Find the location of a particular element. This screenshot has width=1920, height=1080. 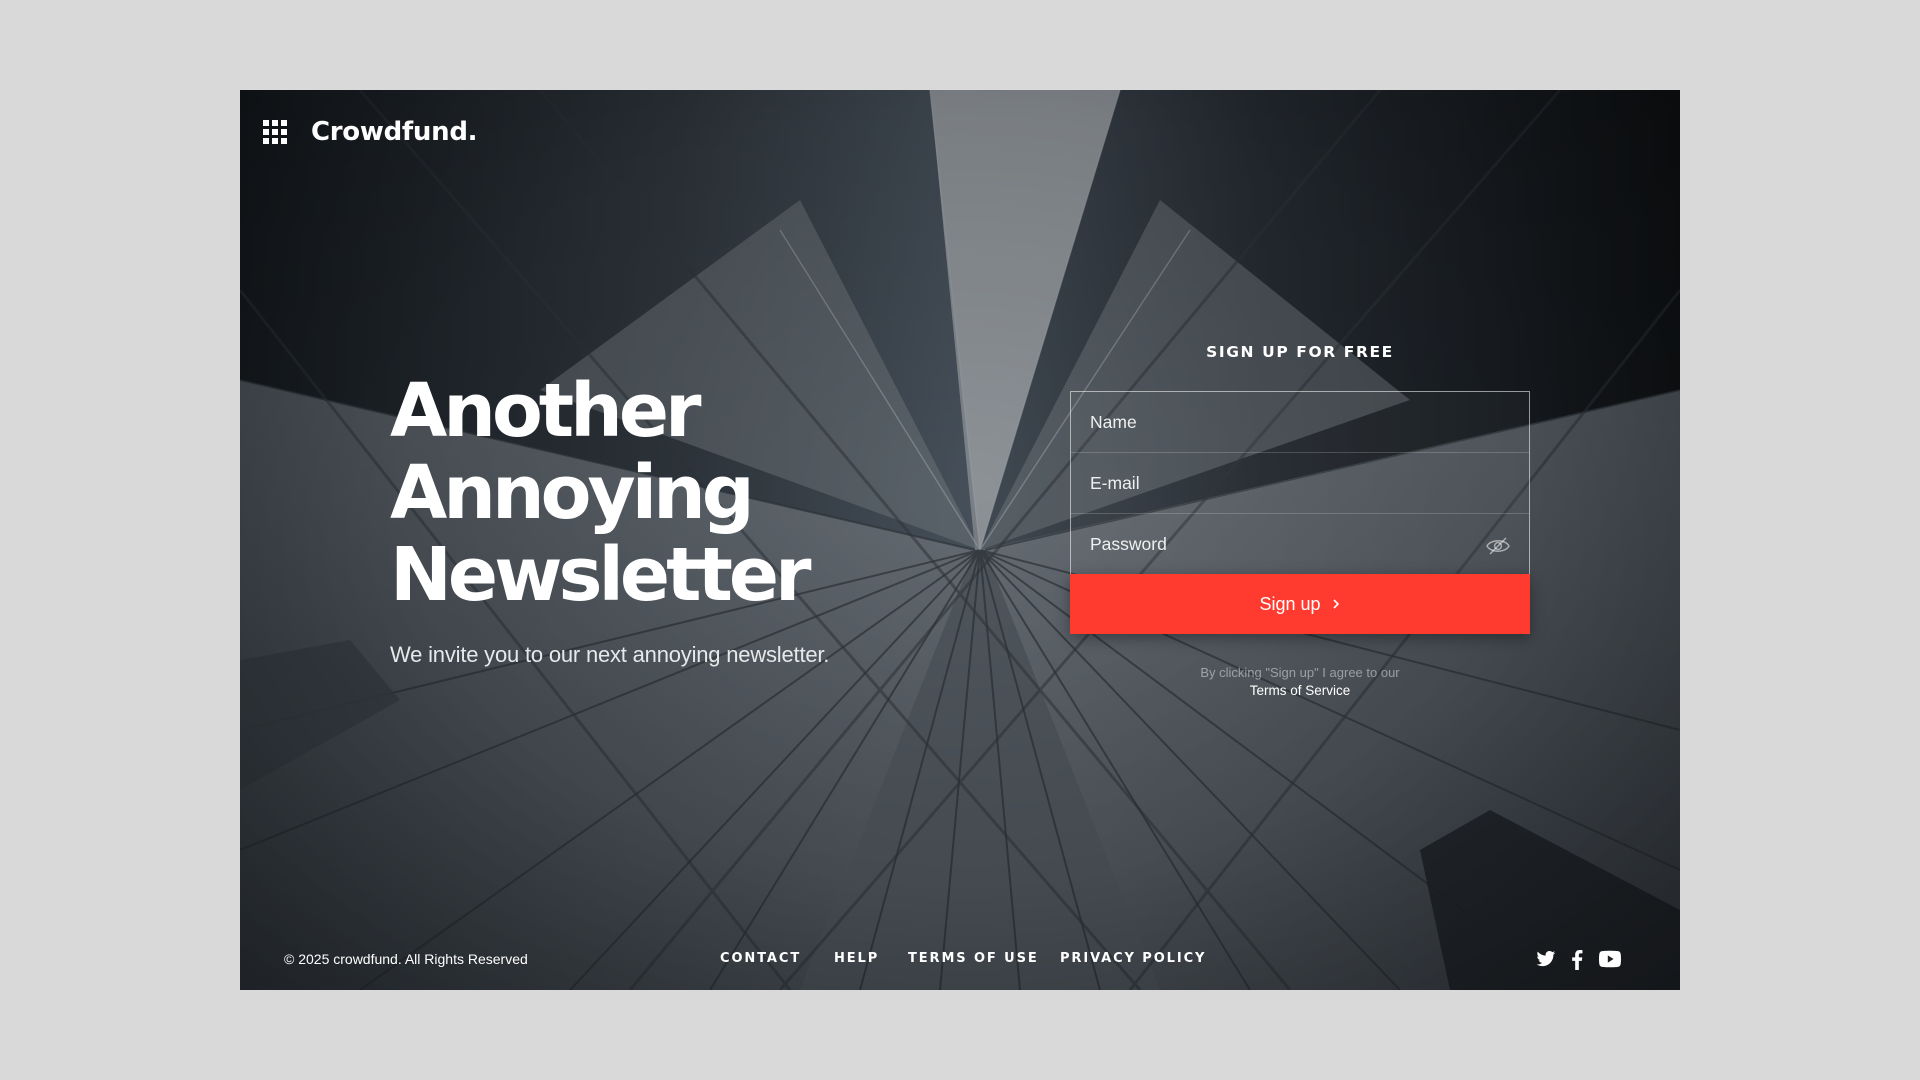

terms-notice-text: By clicking "Sign up" I agree to our is located at coordinates (1300, 672).